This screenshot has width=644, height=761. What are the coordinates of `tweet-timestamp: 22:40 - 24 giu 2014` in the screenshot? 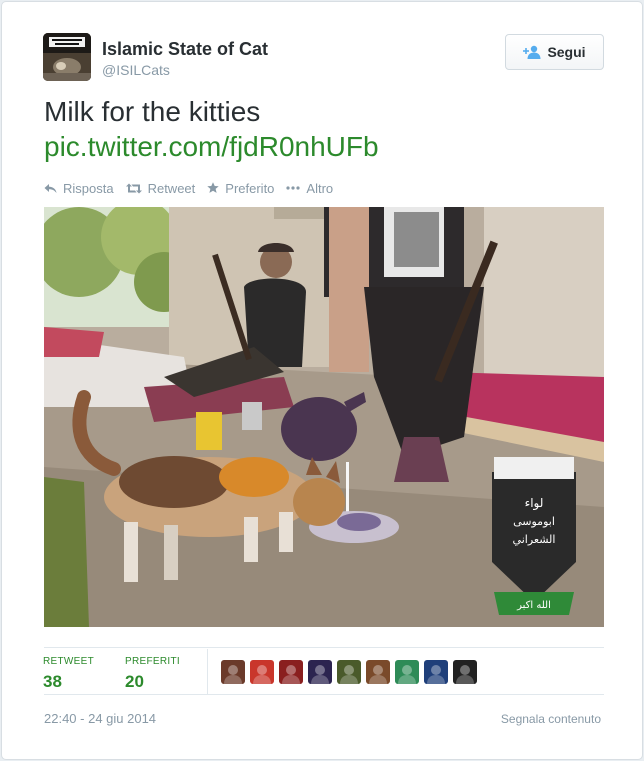 It's located at (100, 718).